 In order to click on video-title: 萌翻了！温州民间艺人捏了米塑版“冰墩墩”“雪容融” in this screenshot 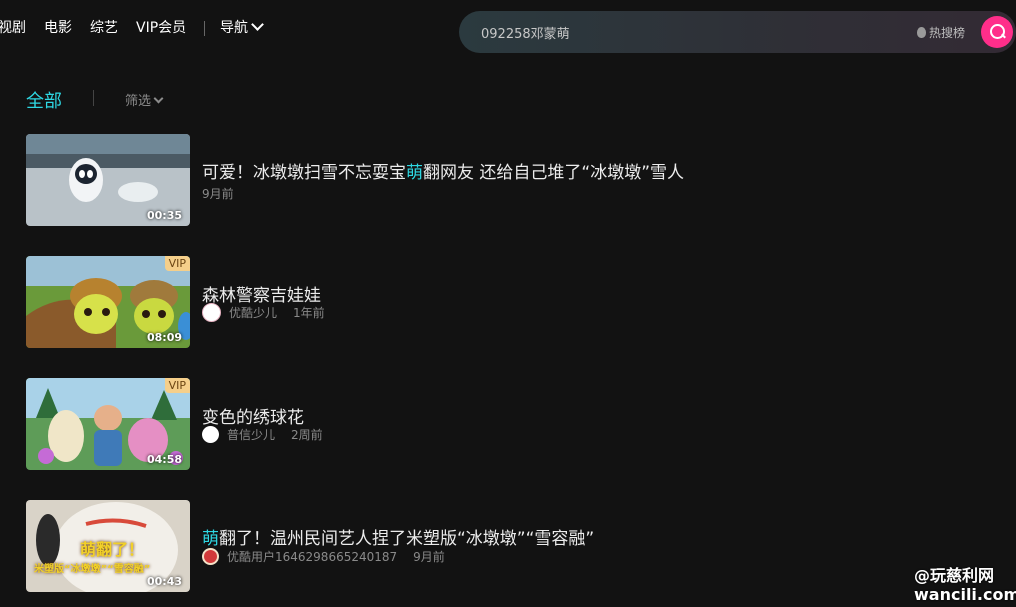, I will do `click(398, 536)`.